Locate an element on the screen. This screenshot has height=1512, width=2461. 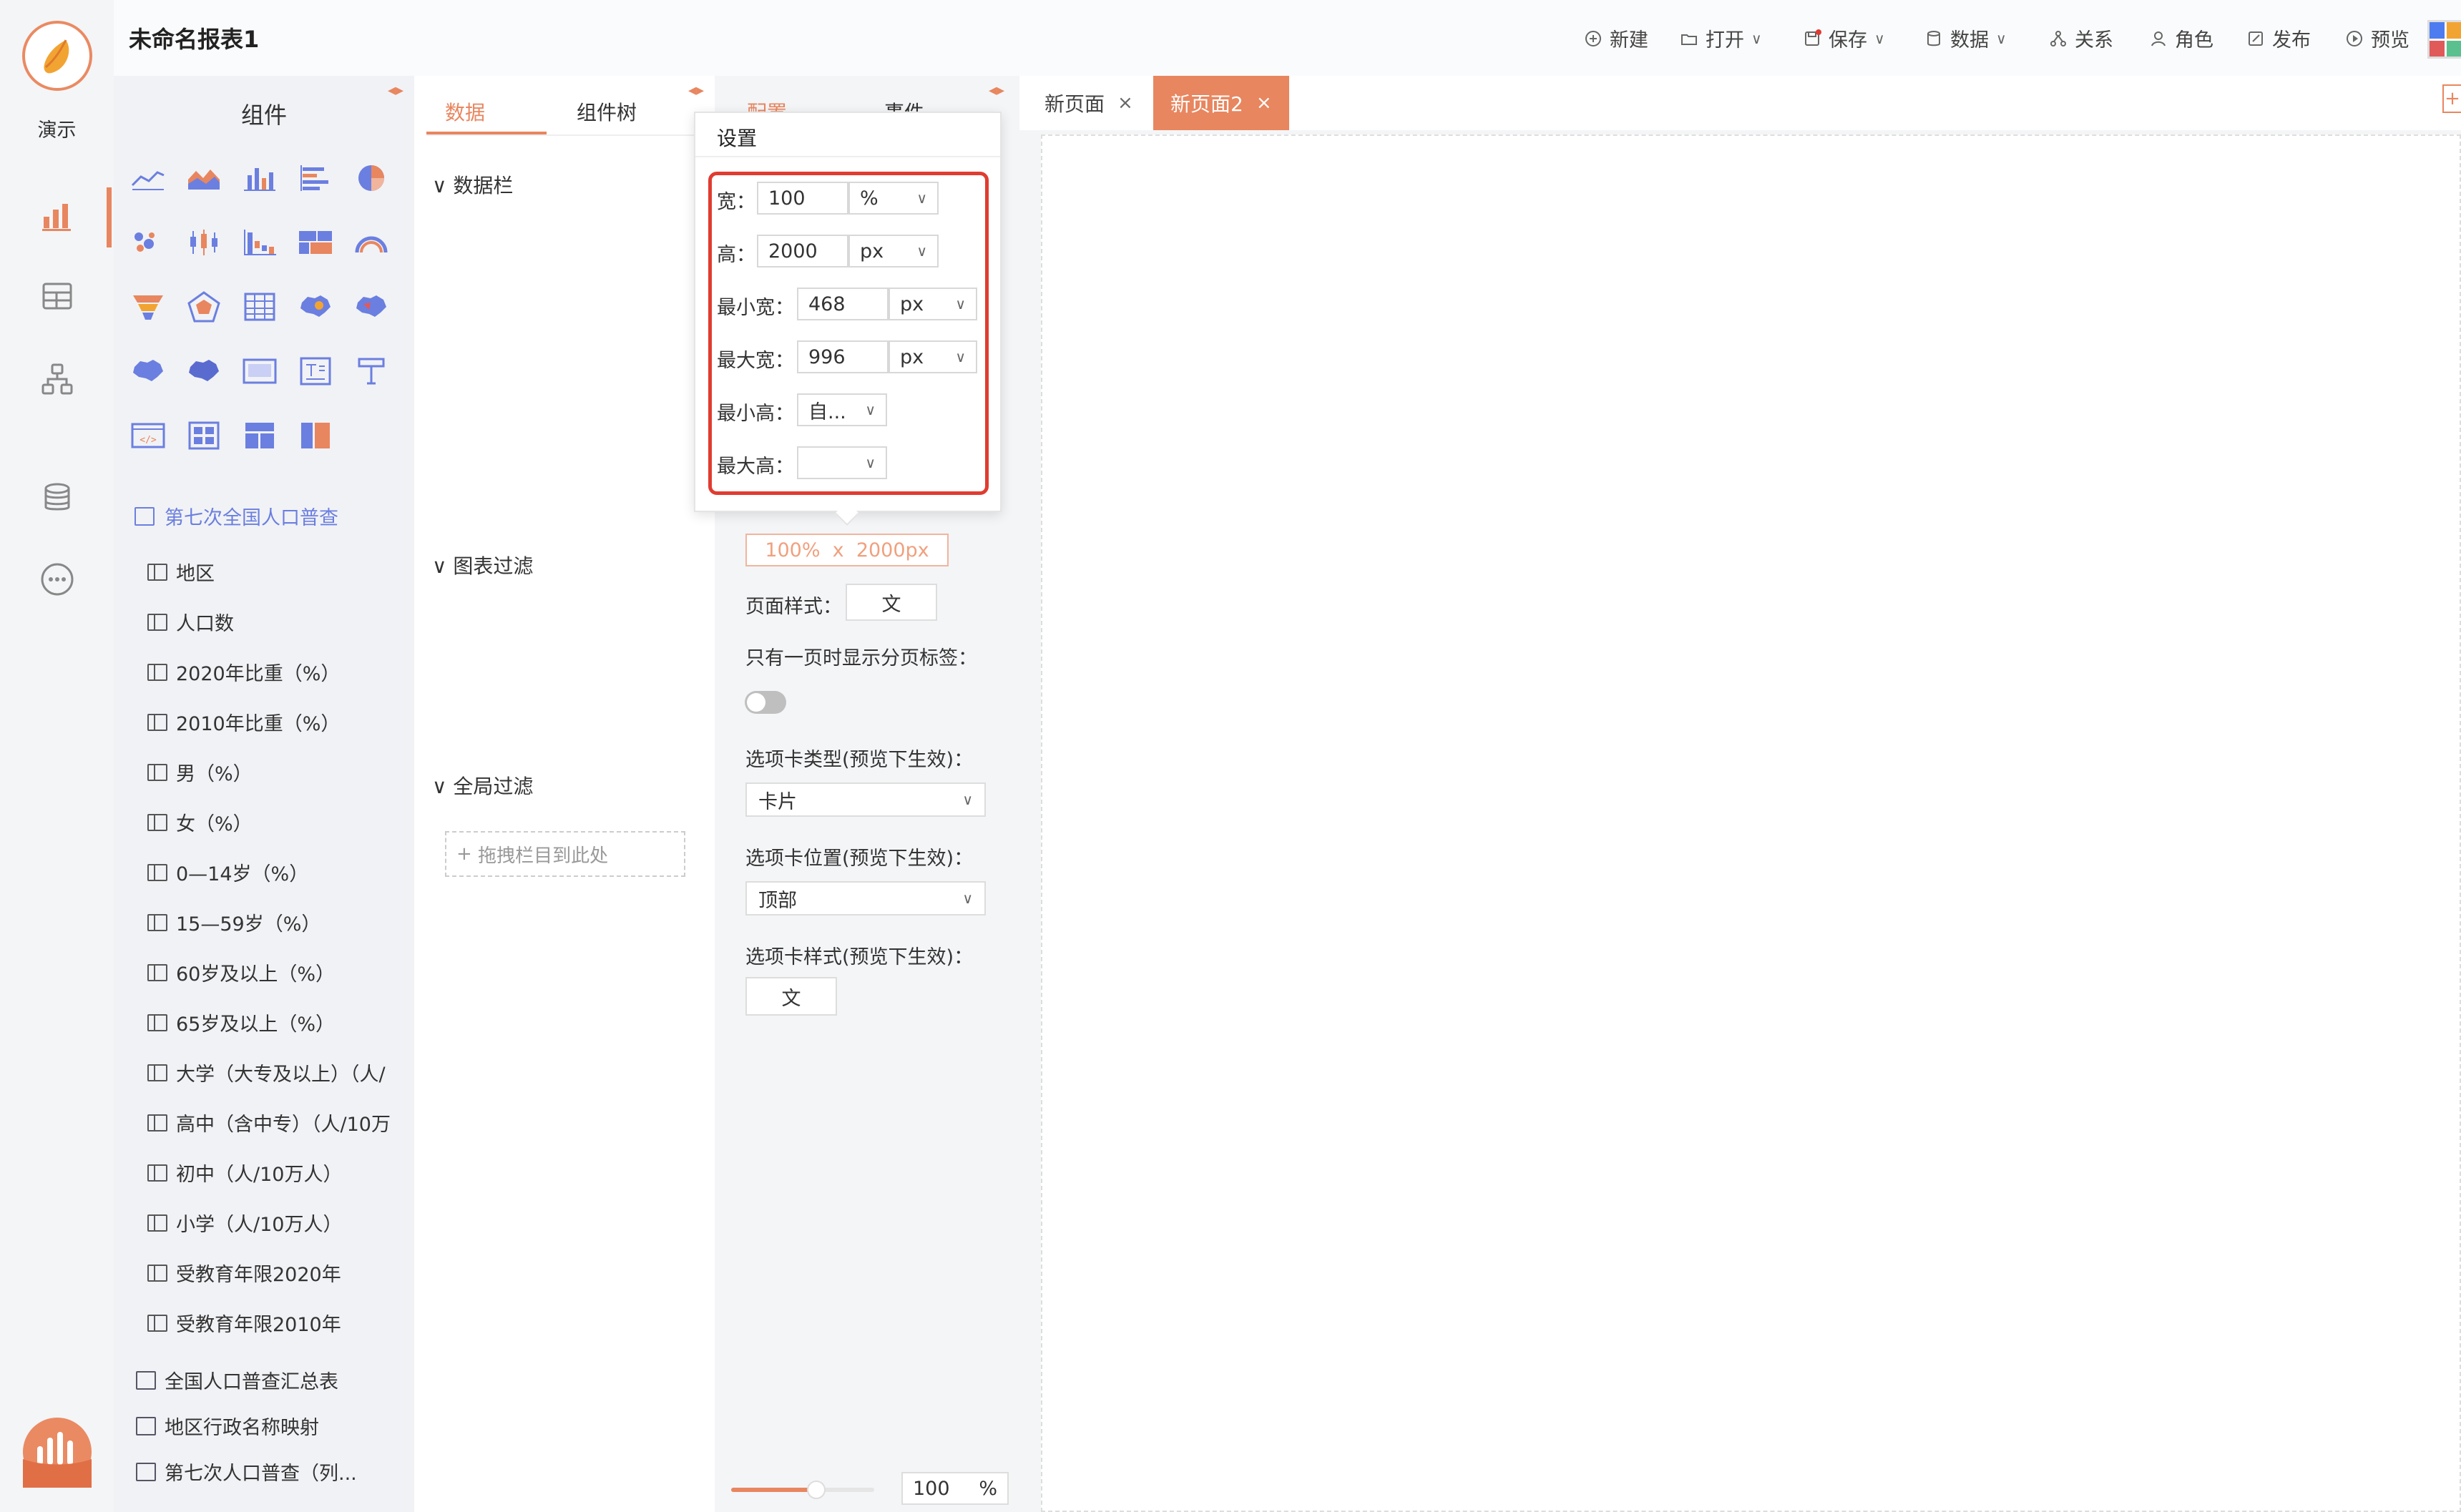
line-chart-icon is located at coordinates (148, 178).